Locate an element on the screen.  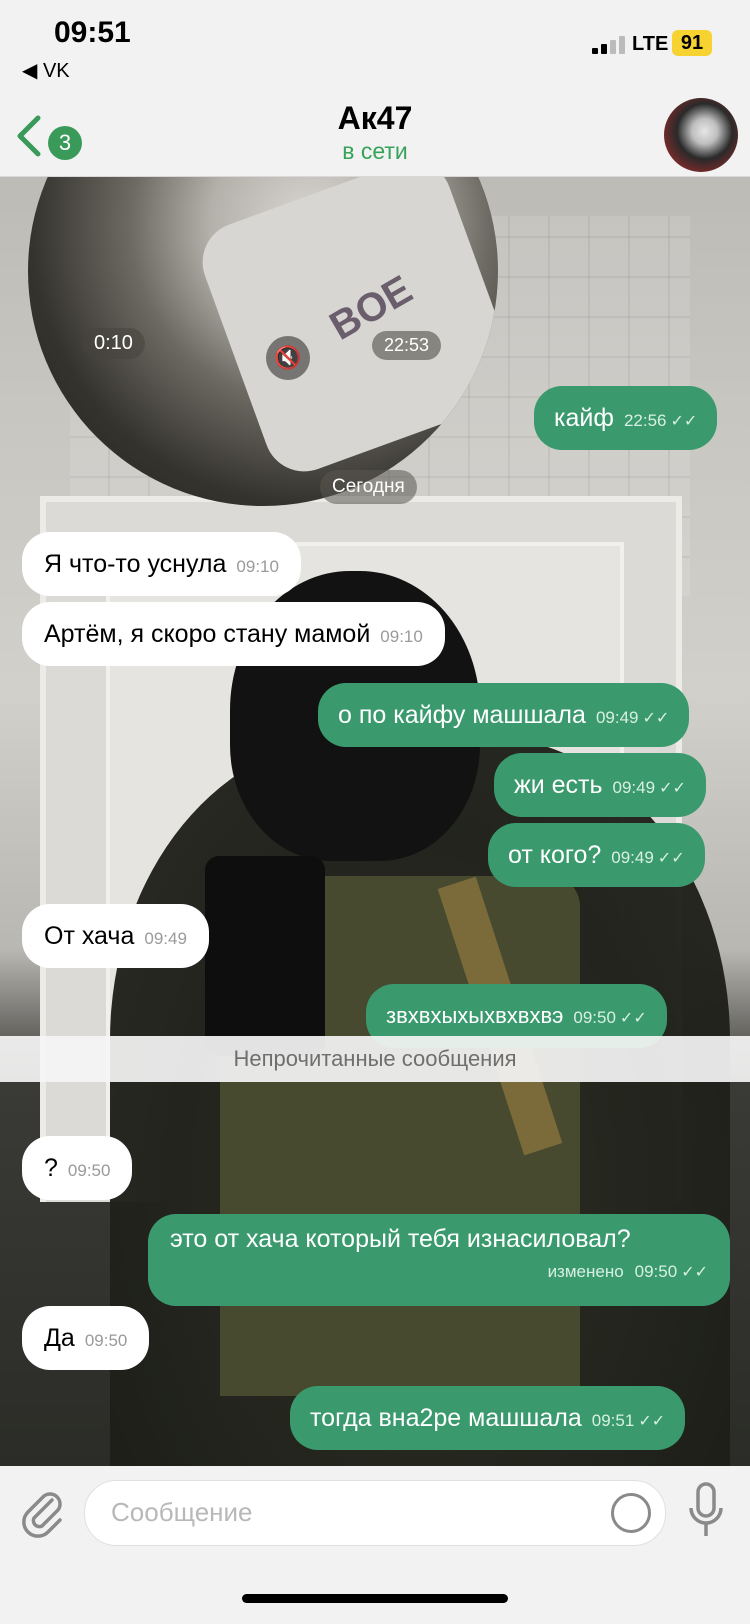
avatar is located at coordinates (701, 135).